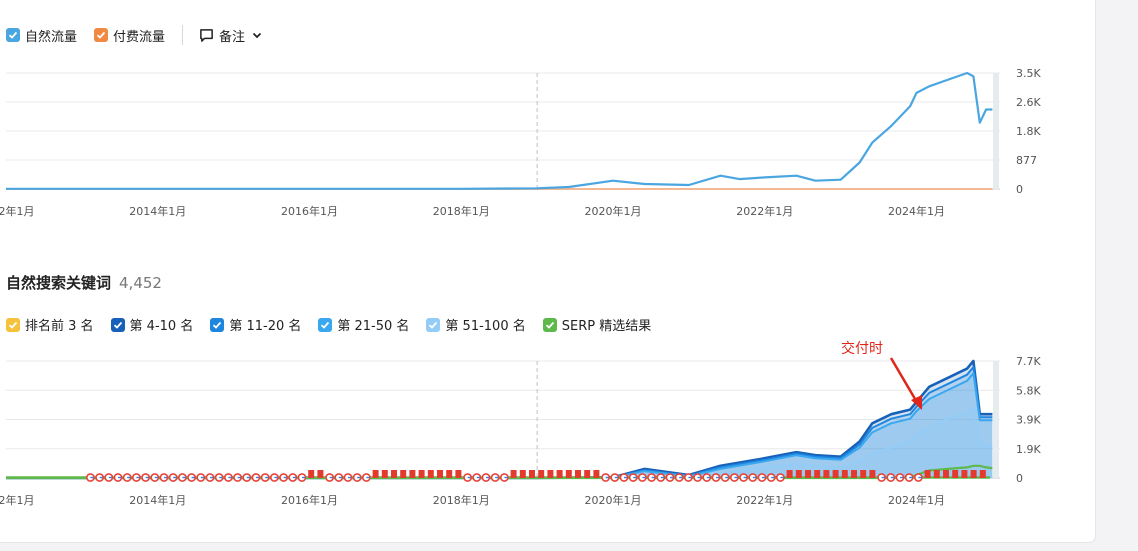  What do you see at coordinates (1028, 449) in the screenshot?
I see `y-tick-label: 1.9K` at bounding box center [1028, 449].